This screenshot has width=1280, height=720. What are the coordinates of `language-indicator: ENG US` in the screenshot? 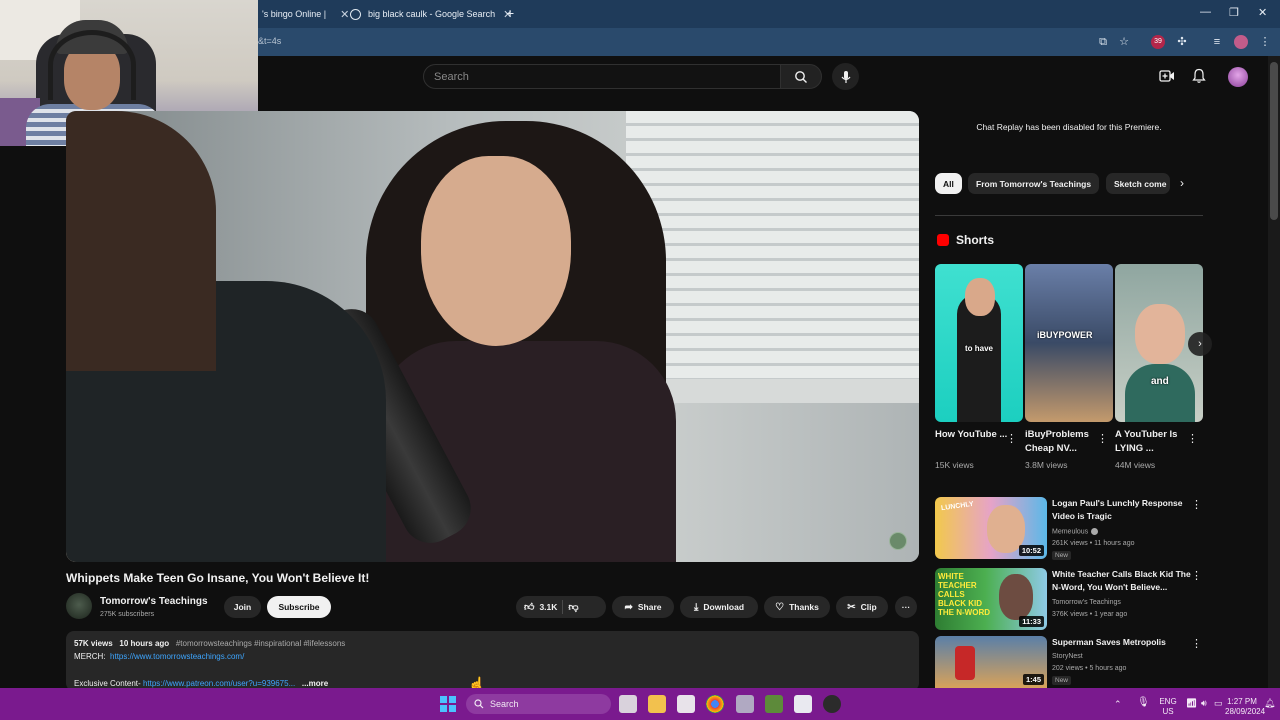 It's located at (1168, 707).